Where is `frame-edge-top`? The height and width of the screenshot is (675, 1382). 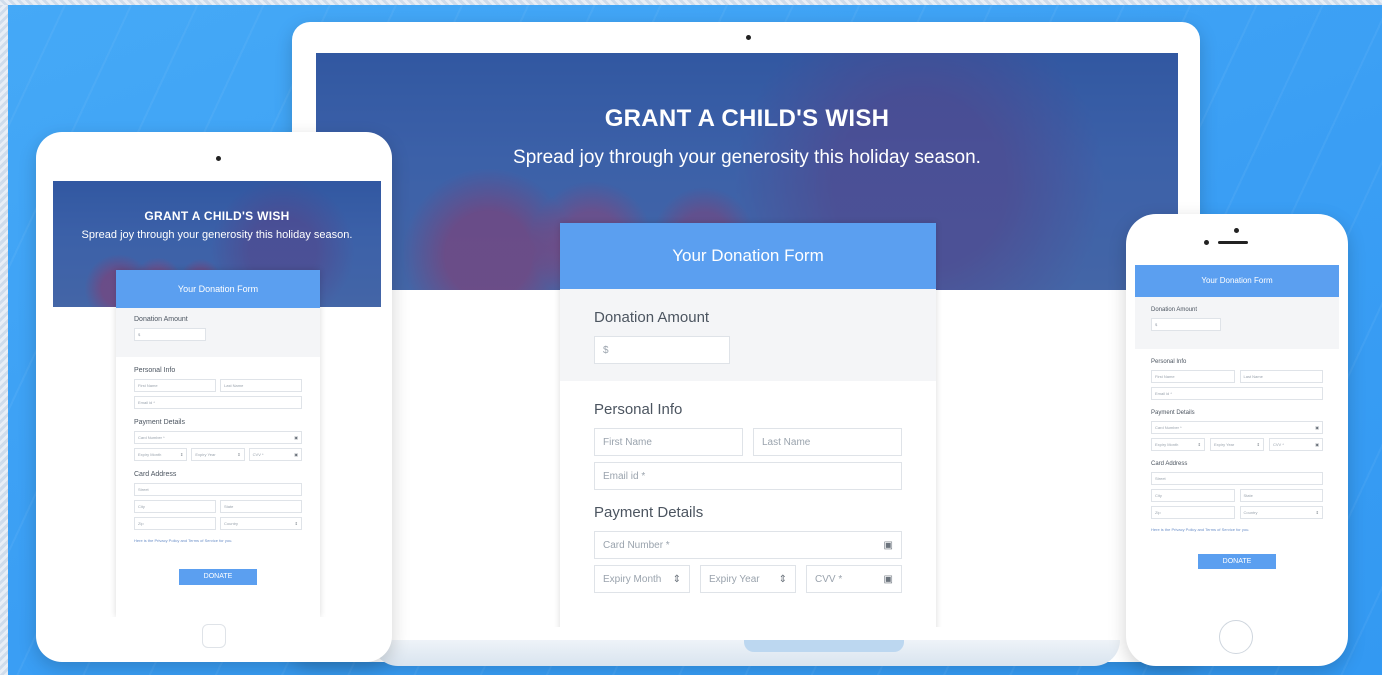 frame-edge-top is located at coordinates (691, 2).